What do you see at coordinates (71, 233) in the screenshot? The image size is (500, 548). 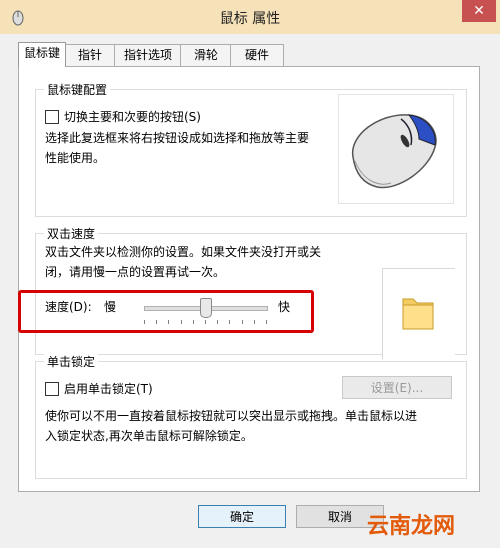 I see `double-click-title: 双击速度` at bounding box center [71, 233].